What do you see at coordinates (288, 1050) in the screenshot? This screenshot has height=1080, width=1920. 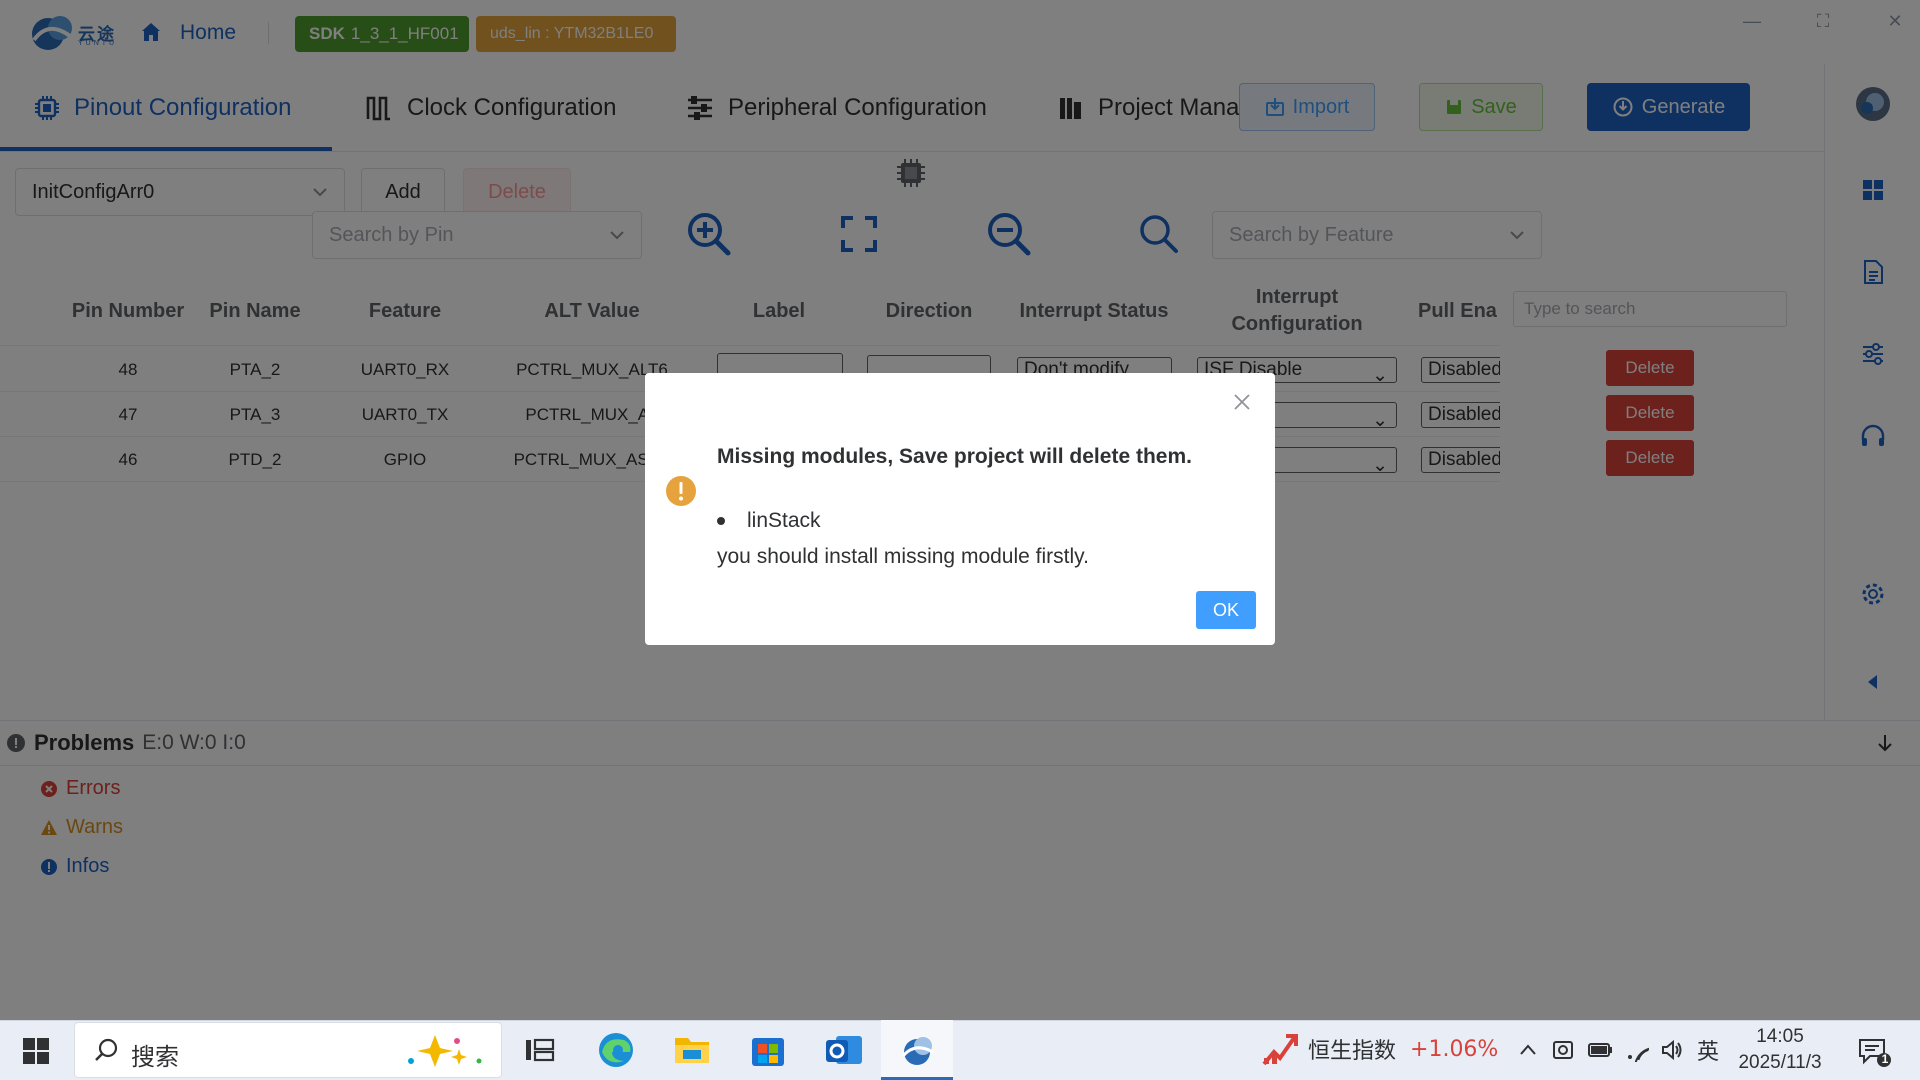 I see `taskbar-search-box: 搜索` at bounding box center [288, 1050].